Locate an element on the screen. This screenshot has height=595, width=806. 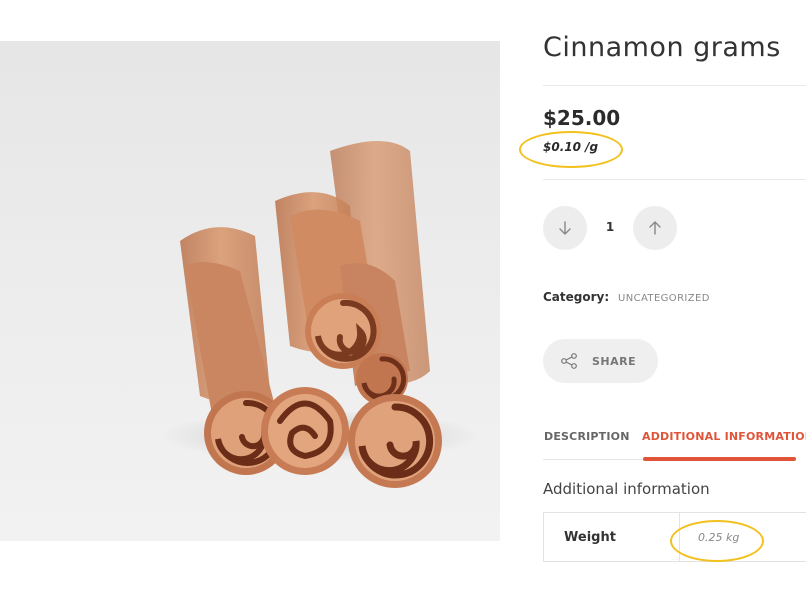
attribute-label-cell: Weight is located at coordinates (612, 537).